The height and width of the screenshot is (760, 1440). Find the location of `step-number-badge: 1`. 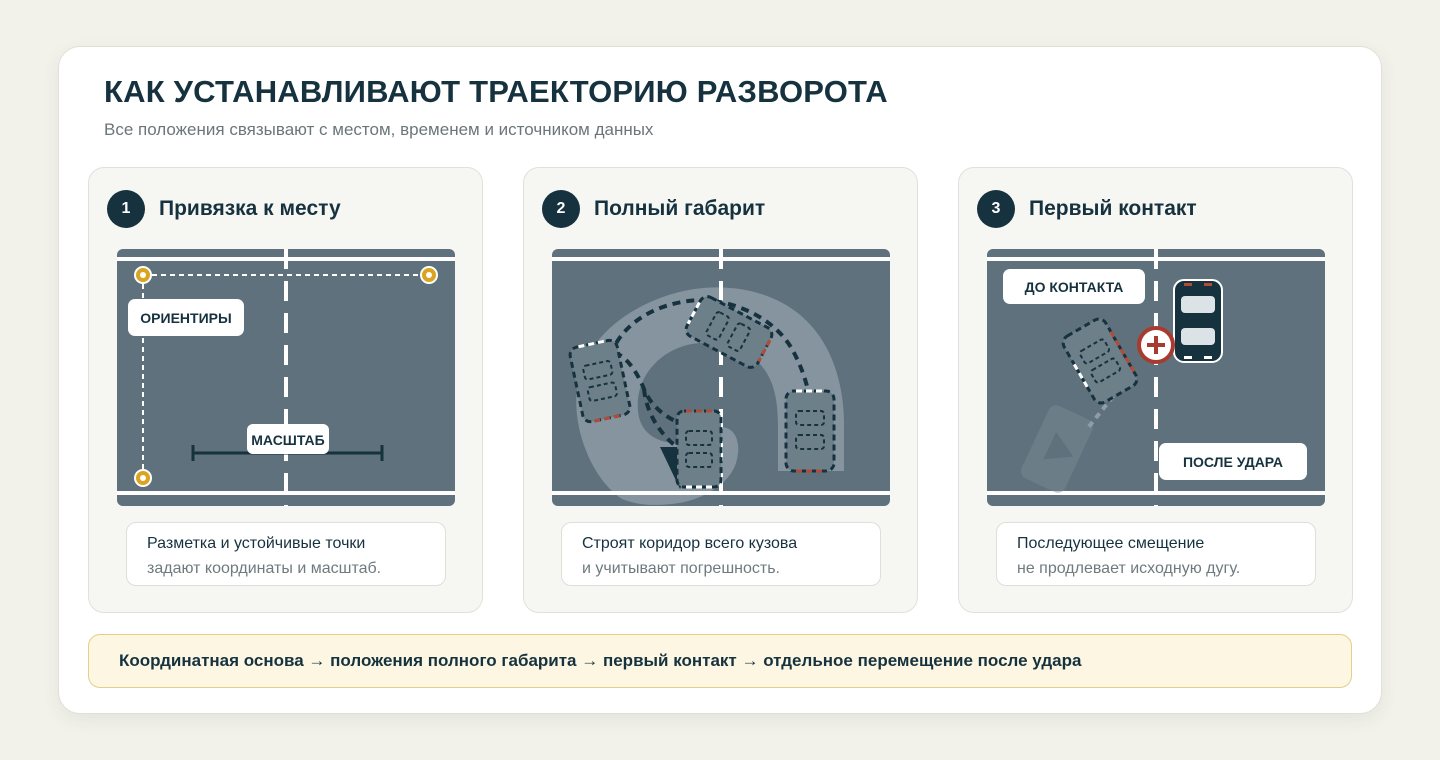

step-number-badge: 1 is located at coordinates (126, 209).